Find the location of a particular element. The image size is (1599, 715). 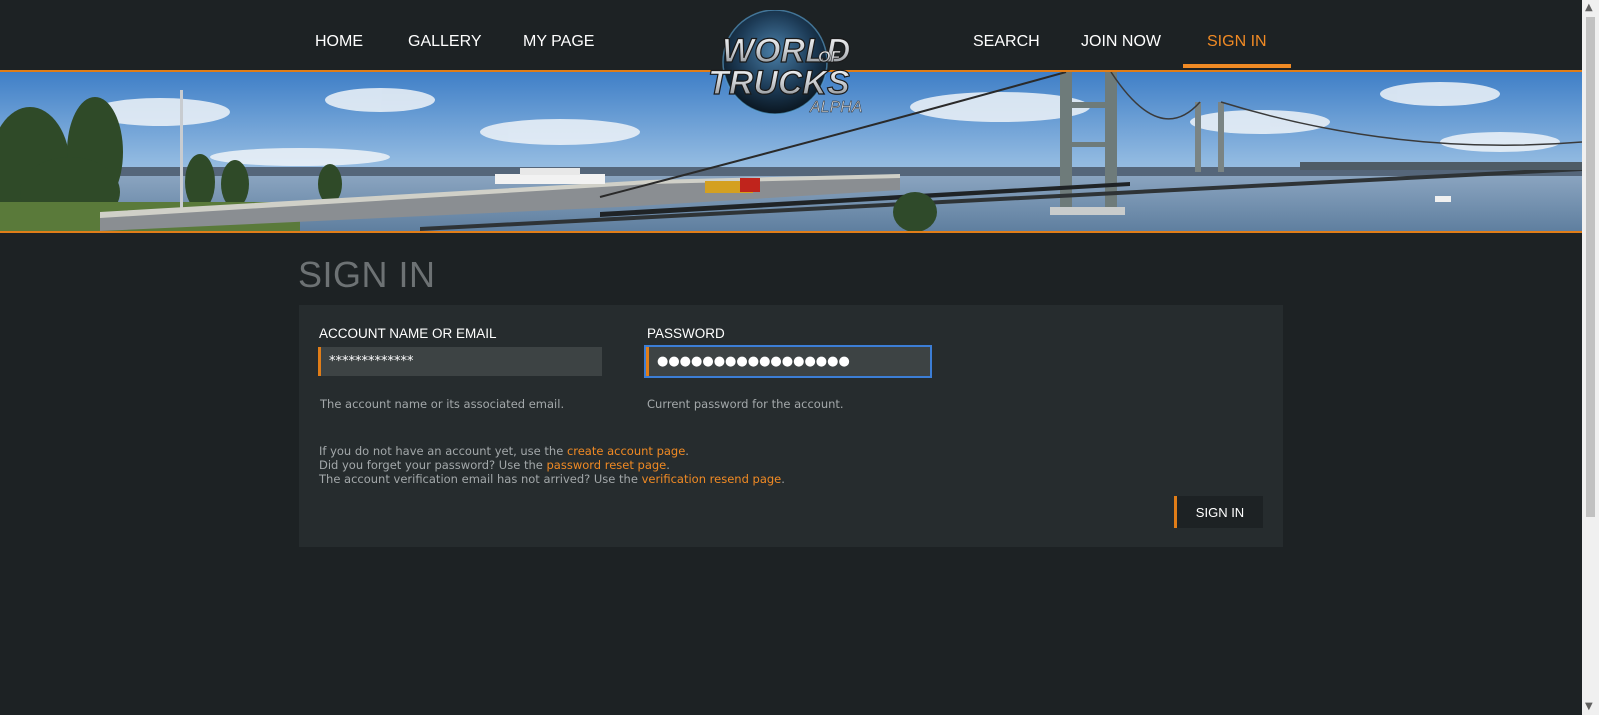

logo-text-alpha: ALPHA is located at coordinates (835, 107).